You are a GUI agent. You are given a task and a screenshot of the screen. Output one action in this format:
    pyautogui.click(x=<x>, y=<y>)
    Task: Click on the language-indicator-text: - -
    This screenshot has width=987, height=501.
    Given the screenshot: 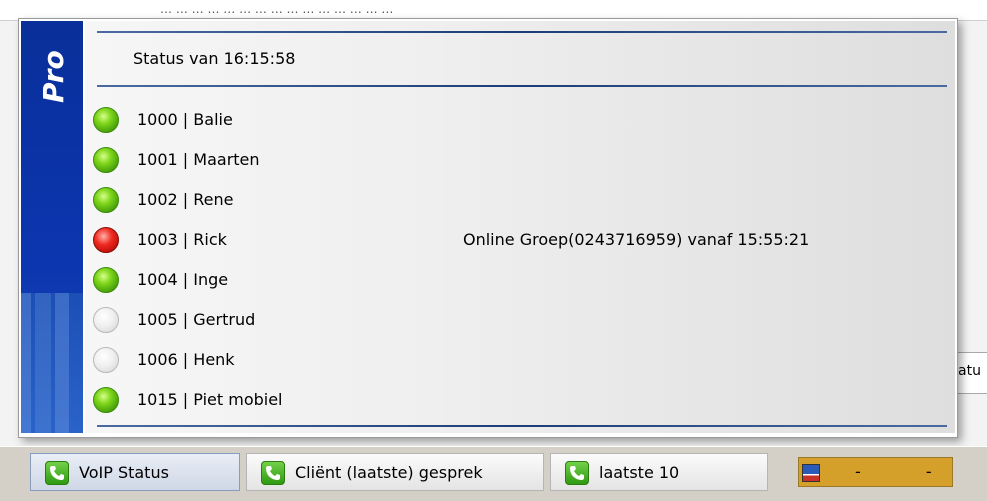 What is the action you would take?
    pyautogui.click(x=908, y=471)
    